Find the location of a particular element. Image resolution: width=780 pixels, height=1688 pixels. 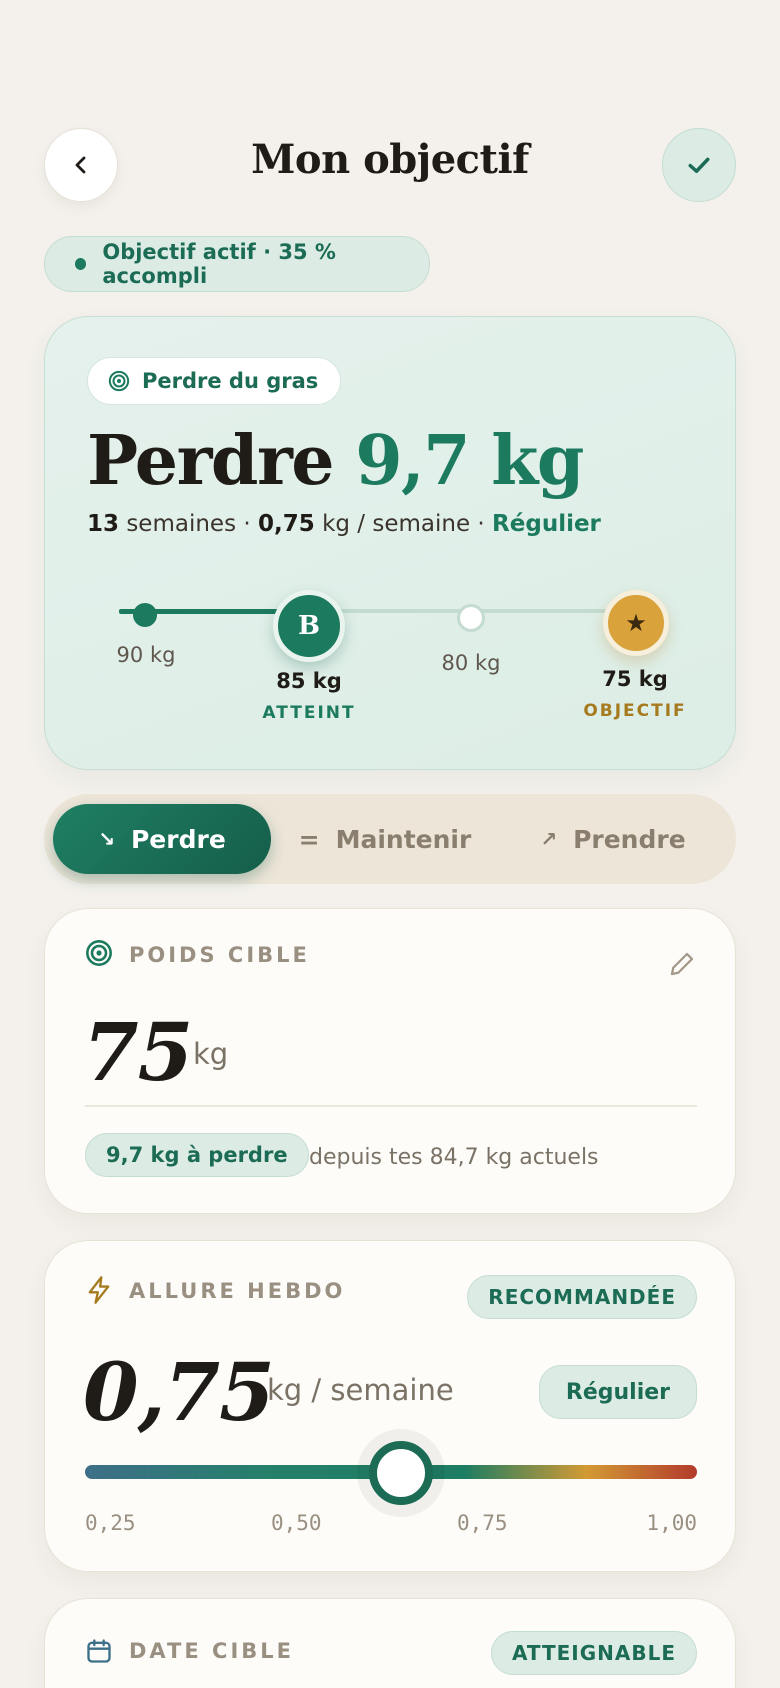

pencil-icon is located at coordinates (682, 964).